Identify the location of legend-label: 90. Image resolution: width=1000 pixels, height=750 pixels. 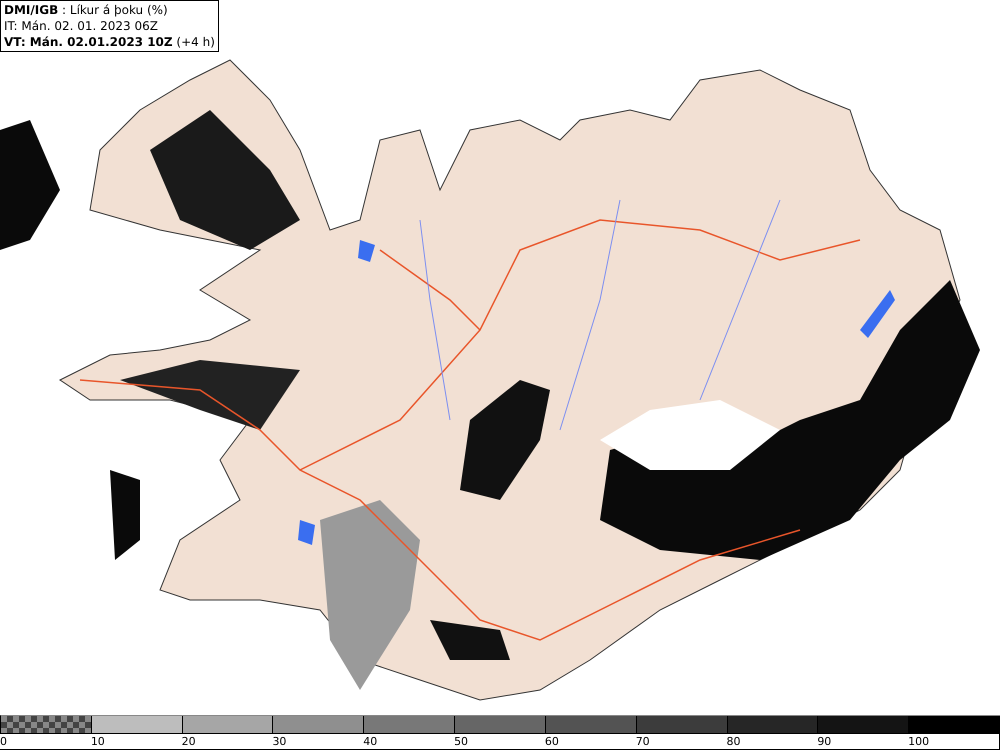
(824, 741).